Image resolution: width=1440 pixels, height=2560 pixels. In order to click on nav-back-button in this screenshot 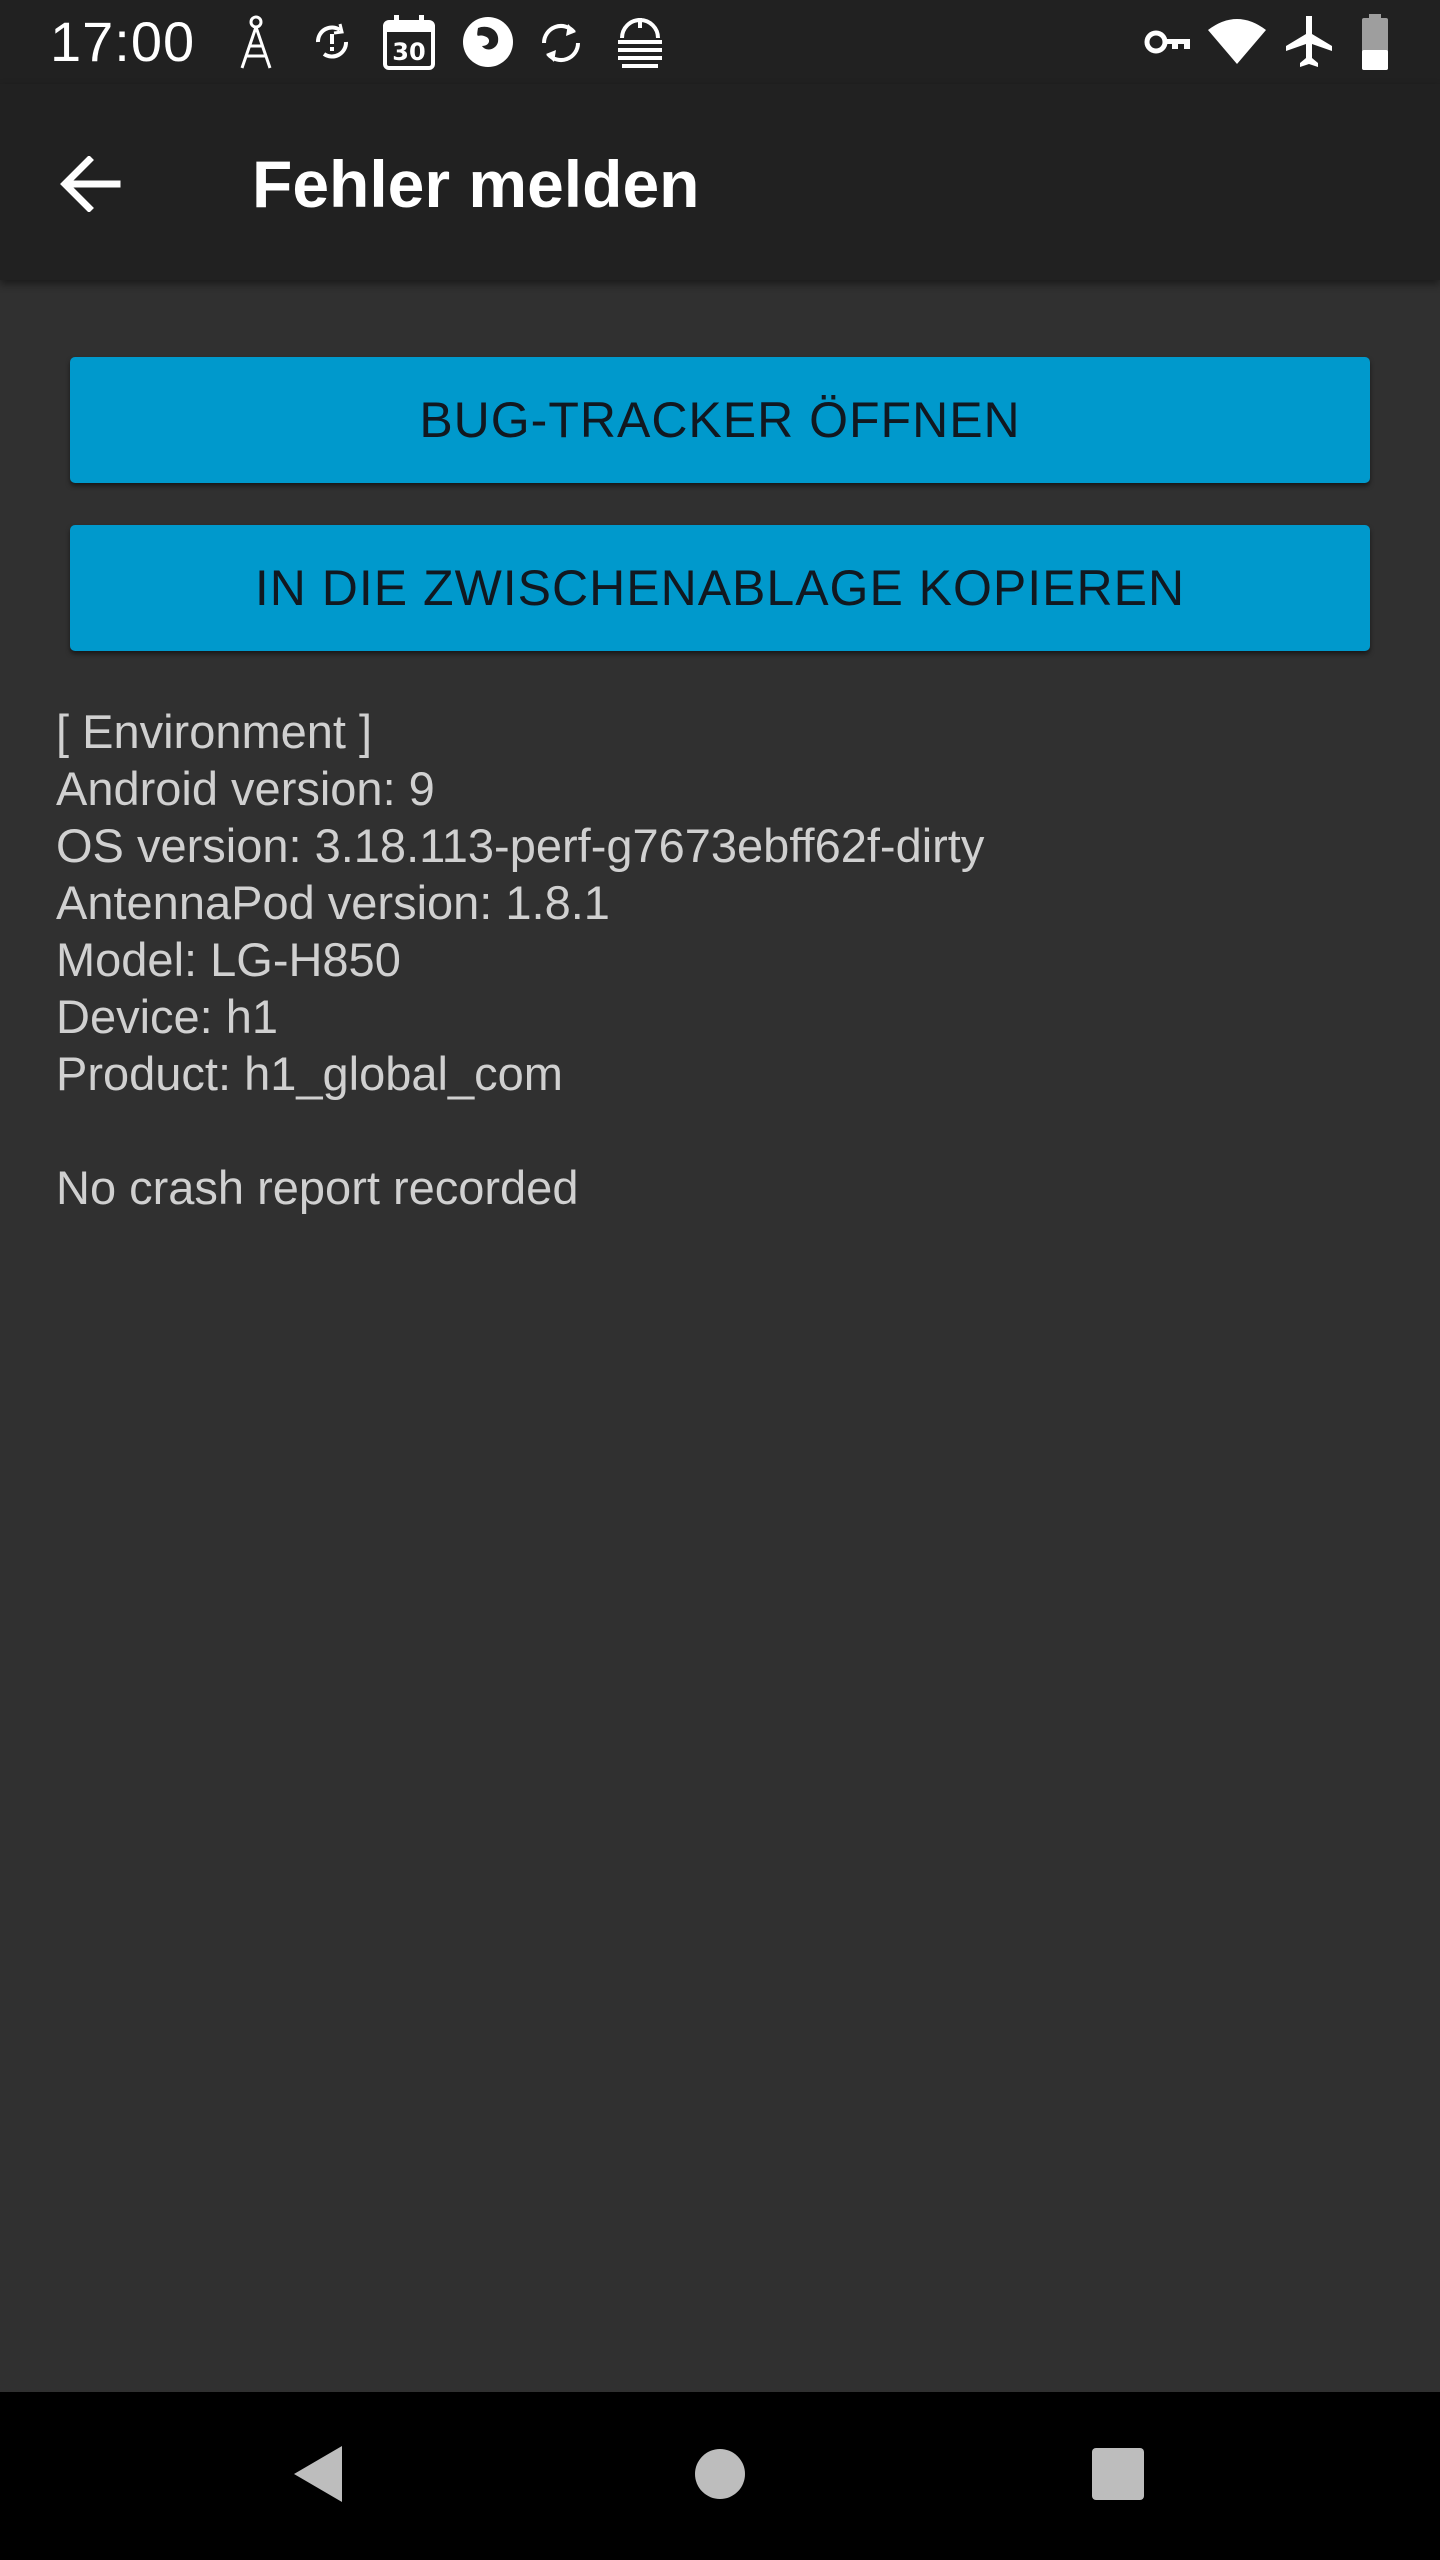, I will do `click(320, 2476)`.